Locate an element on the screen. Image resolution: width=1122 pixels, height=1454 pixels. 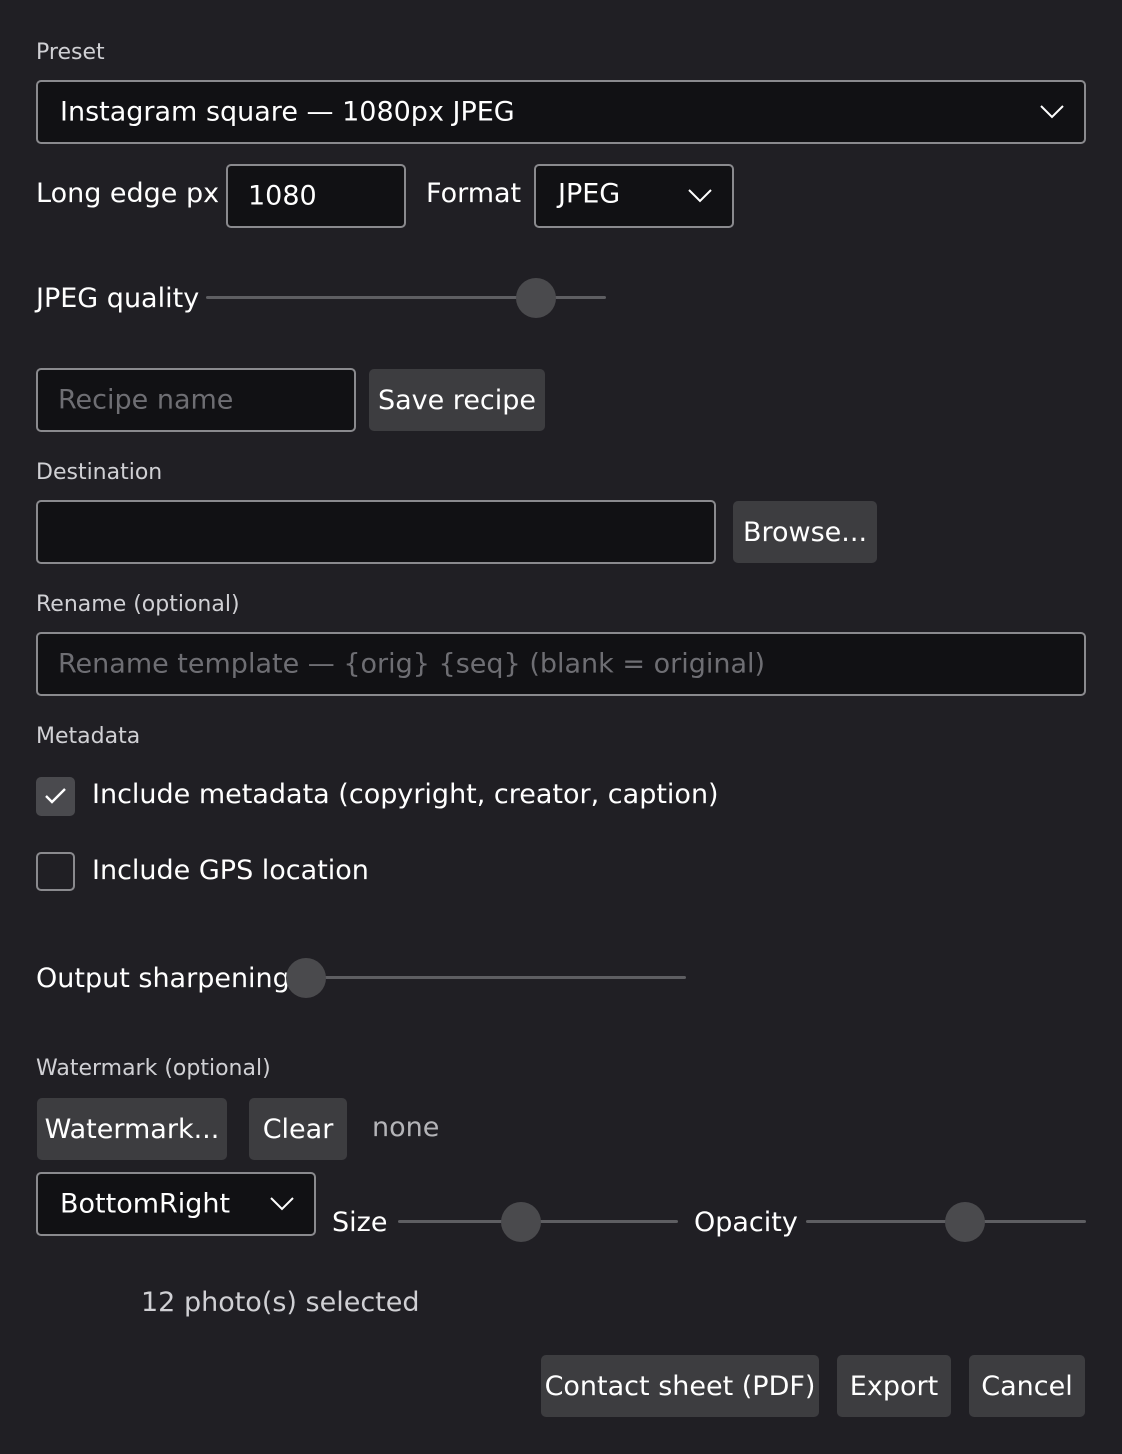
rename-label: Rename (optional) is located at coordinates (138, 604).